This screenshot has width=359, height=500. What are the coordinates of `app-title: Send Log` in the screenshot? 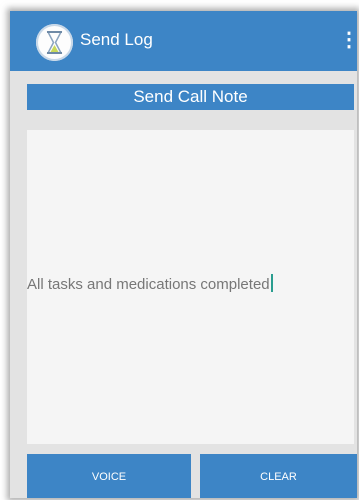 It's located at (116, 39).